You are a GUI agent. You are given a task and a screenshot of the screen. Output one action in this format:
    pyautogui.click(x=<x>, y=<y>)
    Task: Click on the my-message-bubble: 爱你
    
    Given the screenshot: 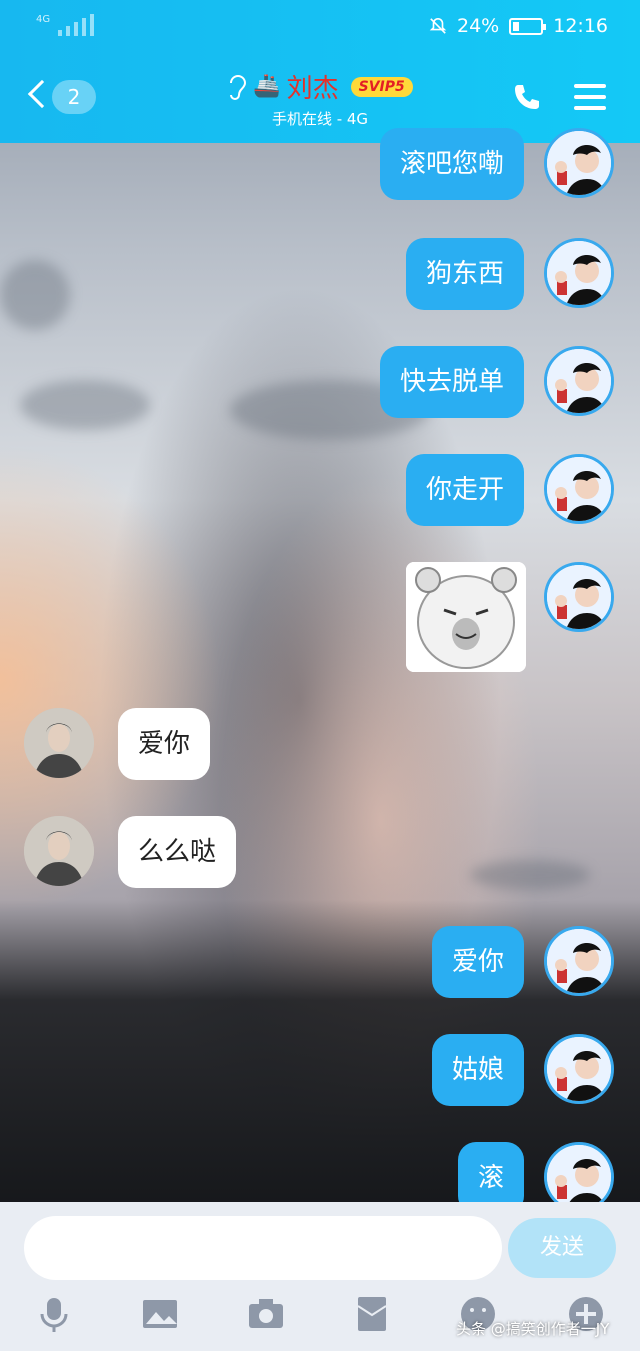 What is the action you would take?
    pyautogui.click(x=478, y=962)
    